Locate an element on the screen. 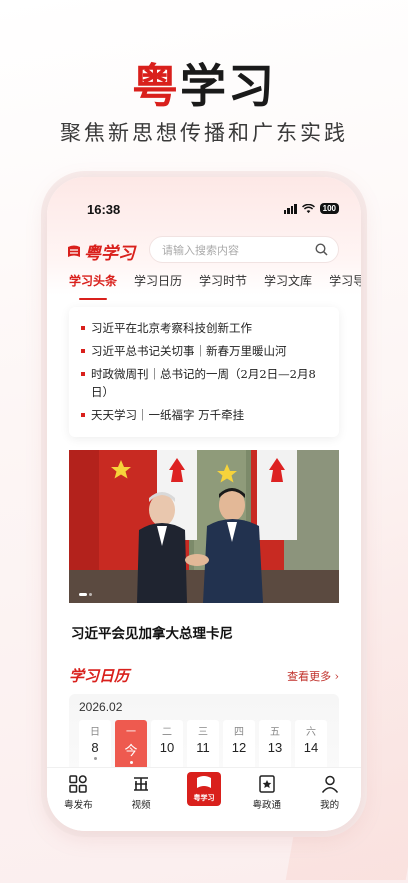 The height and width of the screenshot is (883, 408). date-label: 11 is located at coordinates (203, 747).